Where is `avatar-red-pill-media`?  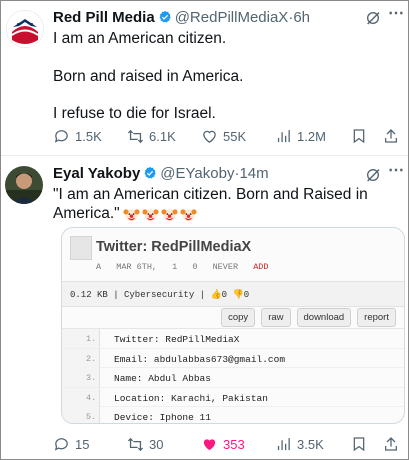 avatar-red-pill-media is located at coordinates (25, 29).